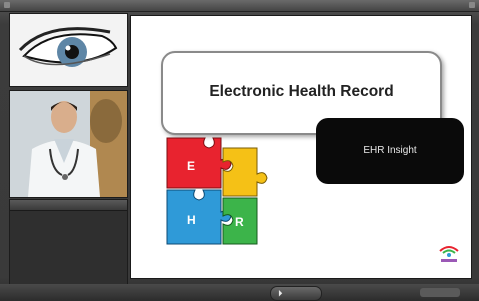 The image size is (479, 301). I want to click on outline-panel, so click(68, 243).